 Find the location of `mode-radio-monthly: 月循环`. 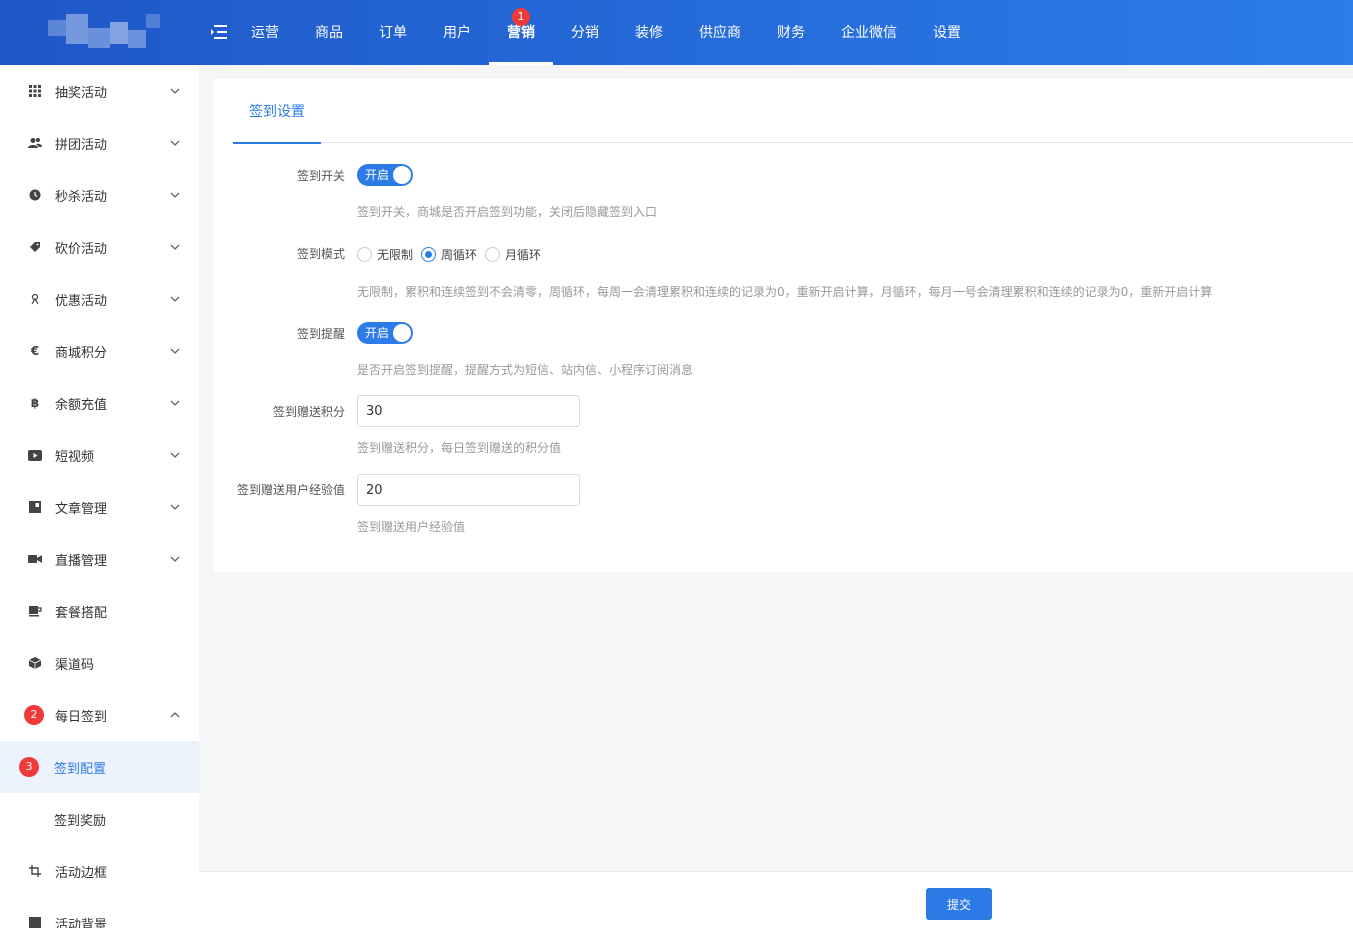

mode-radio-monthly: 月循环 is located at coordinates (513, 254).